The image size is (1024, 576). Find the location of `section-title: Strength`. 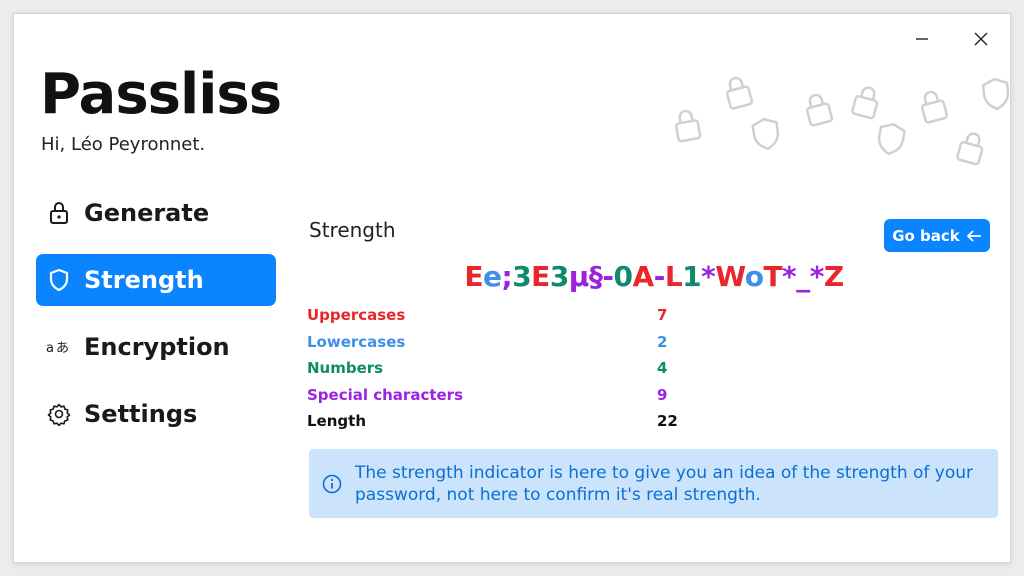

section-title: Strength is located at coordinates (352, 230).